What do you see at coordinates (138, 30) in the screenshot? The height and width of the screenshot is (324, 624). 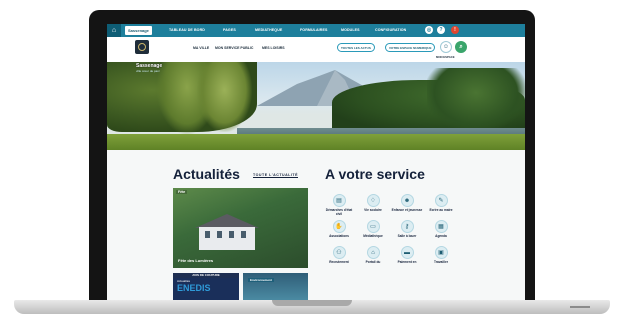 I see `city-tab: Sassenage` at bounding box center [138, 30].